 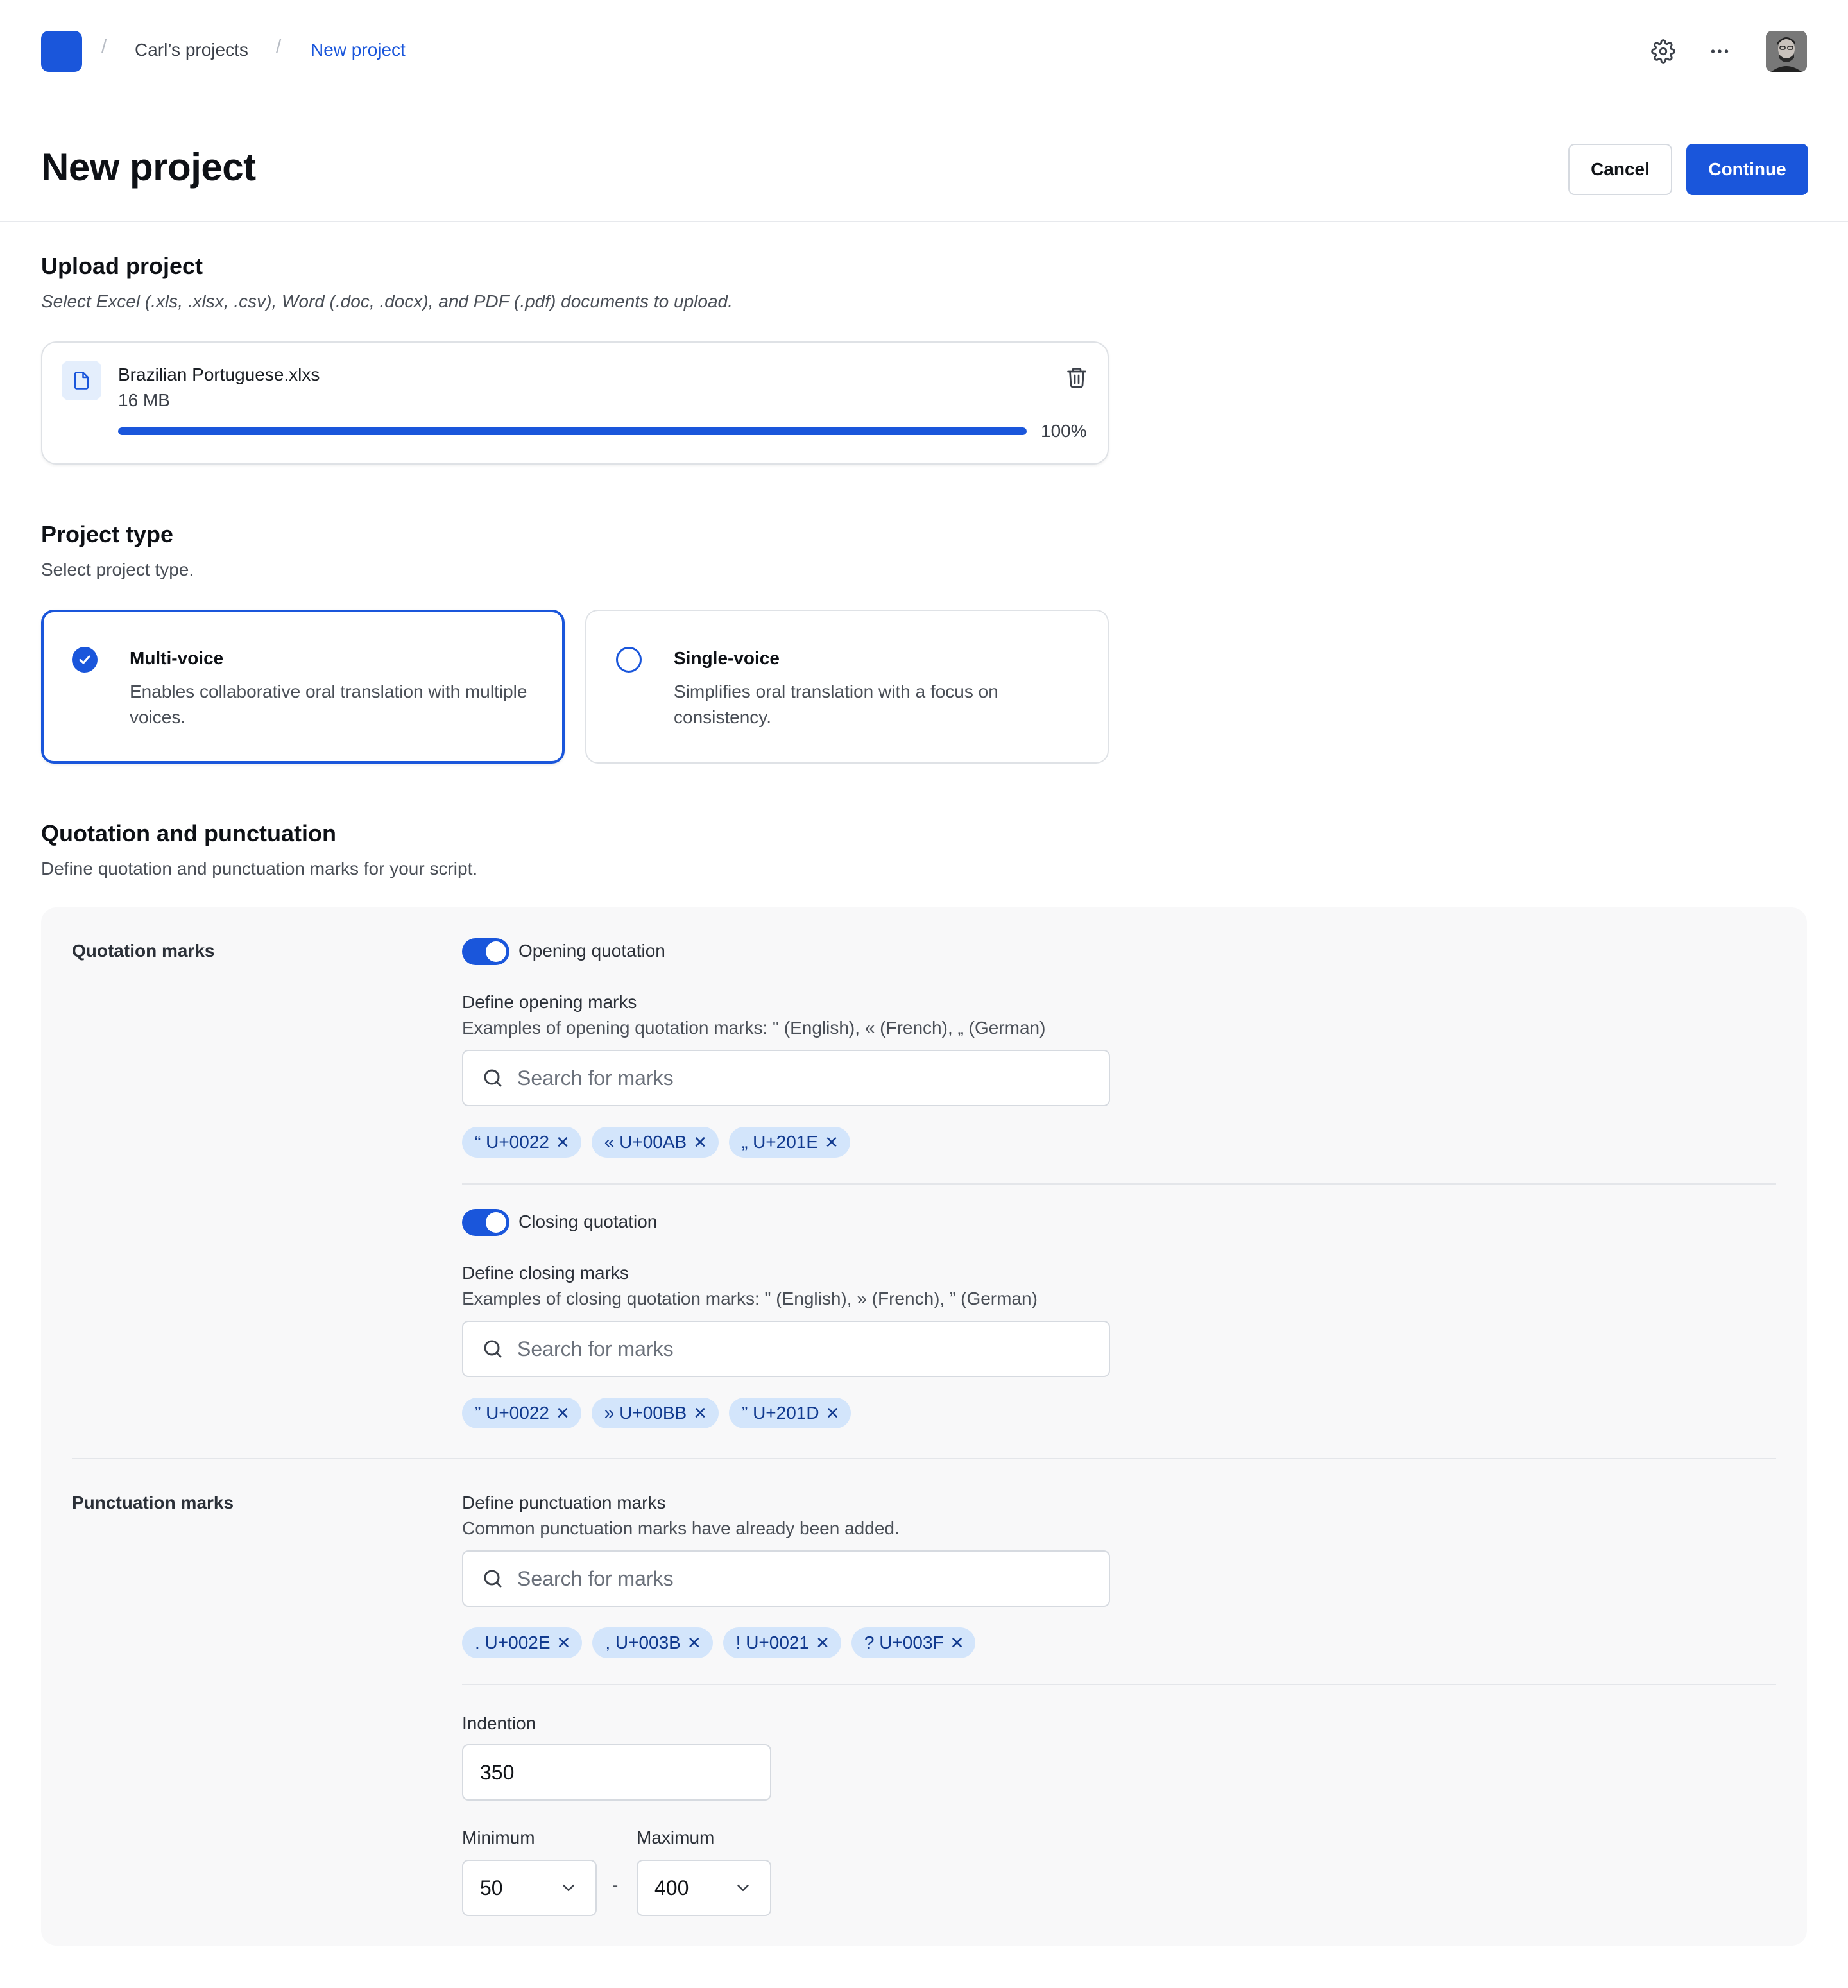 What do you see at coordinates (592, 951) in the screenshot?
I see `opening-quotation-label: Opening quotation` at bounding box center [592, 951].